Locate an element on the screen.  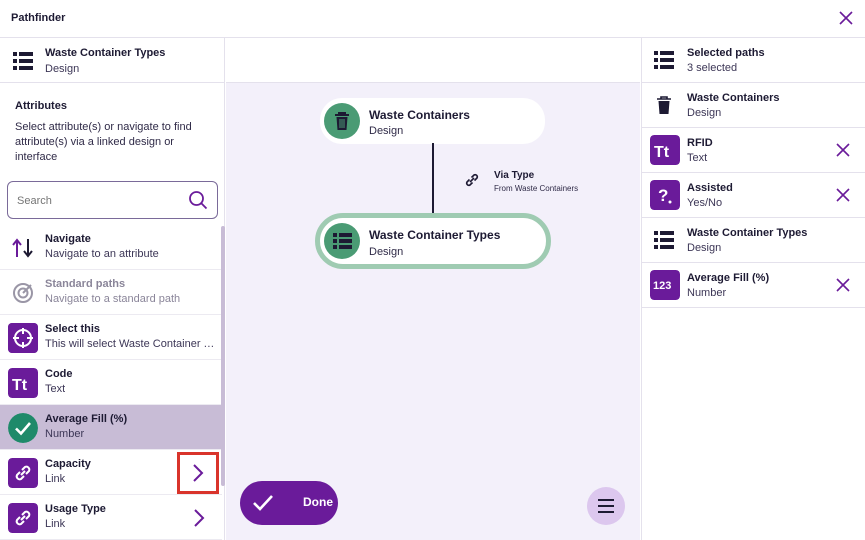
list-item-sub: Text is located at coordinates (55, 389).